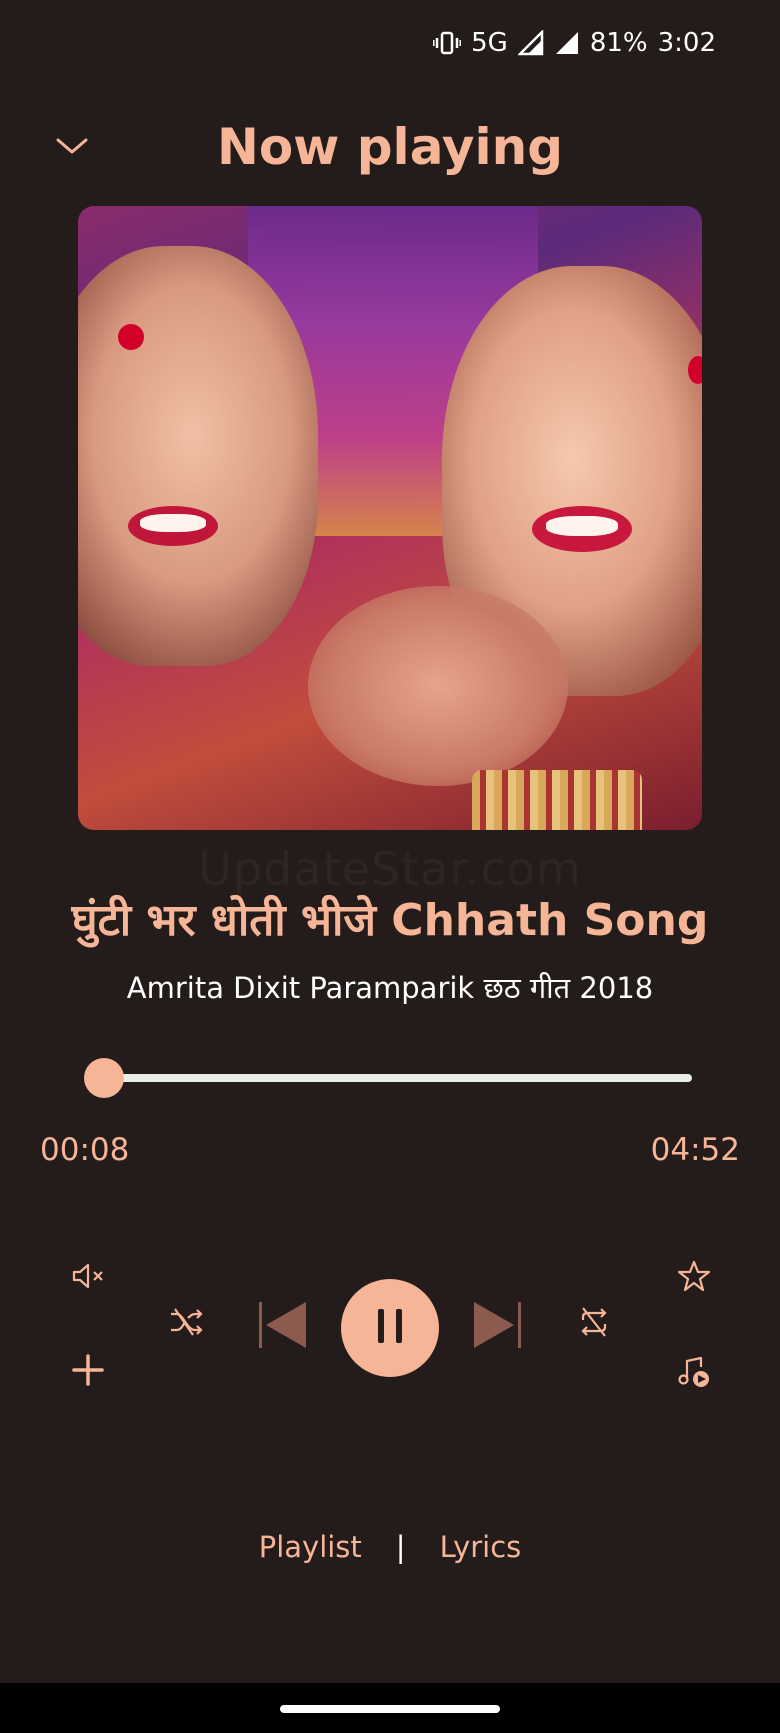 The width and height of the screenshot is (780, 1733). I want to click on add-to-playlist-button, so click(88, 1372).